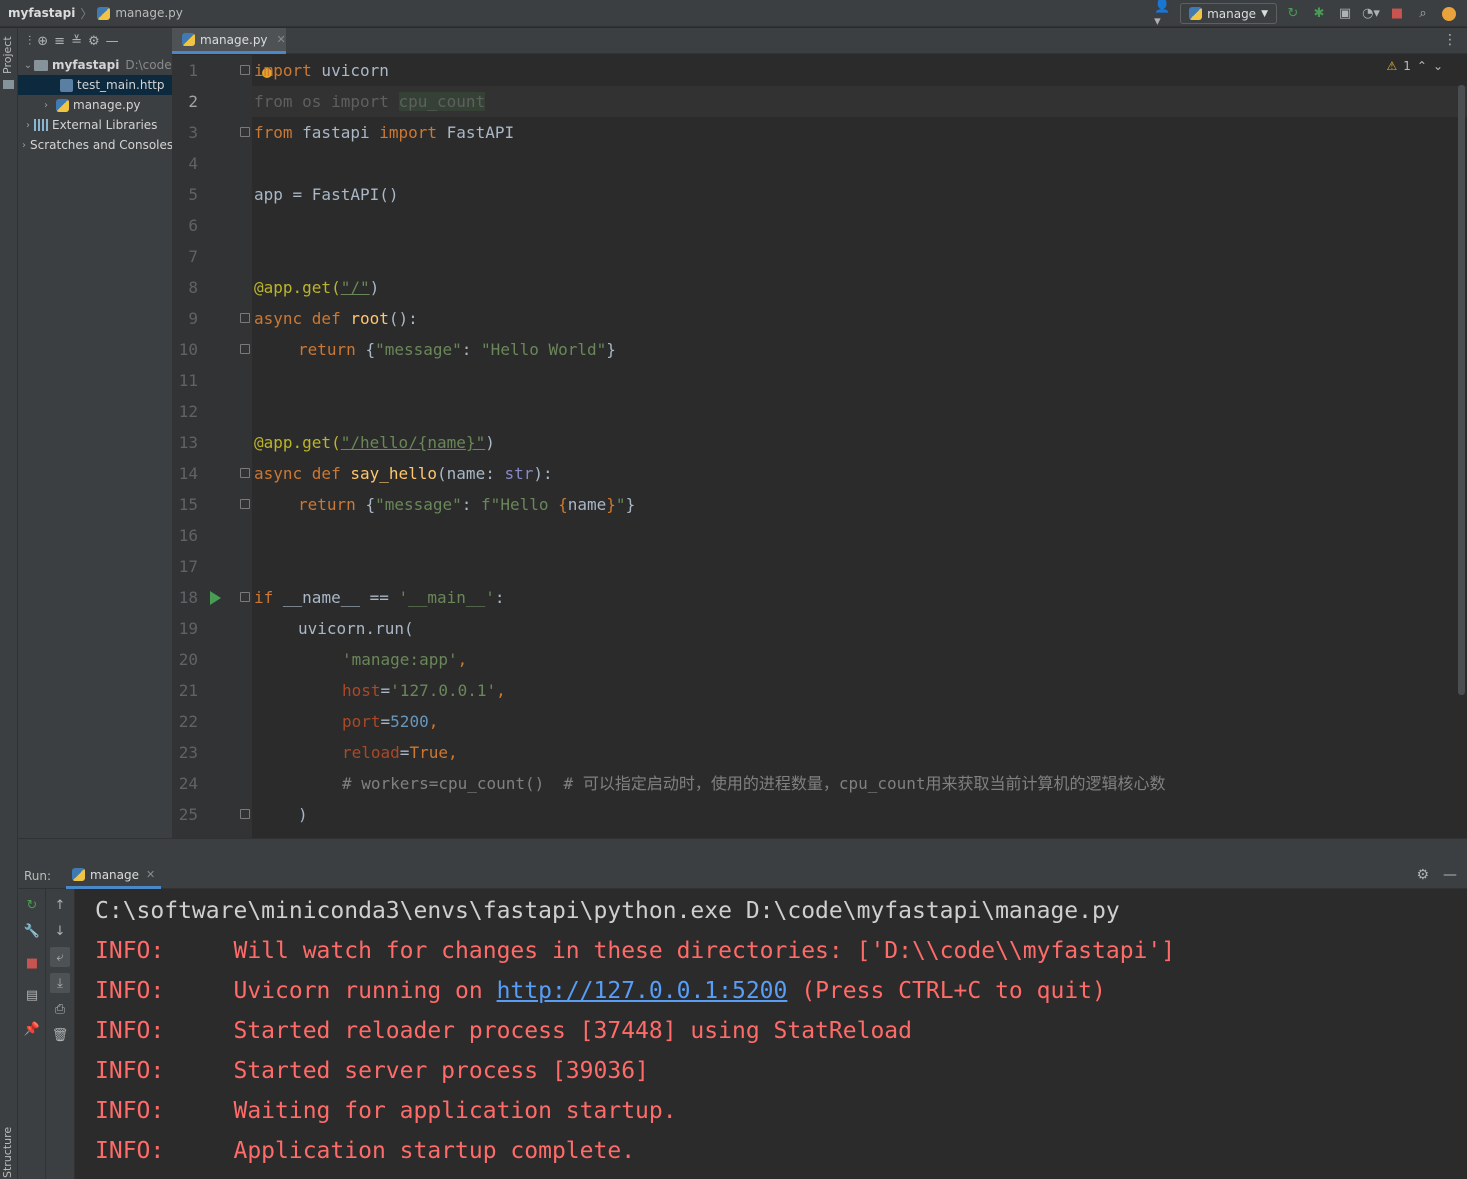 The height and width of the screenshot is (1179, 1467). Describe the element at coordinates (60, 1009) in the screenshot. I see `print-icon: ⎙` at that location.